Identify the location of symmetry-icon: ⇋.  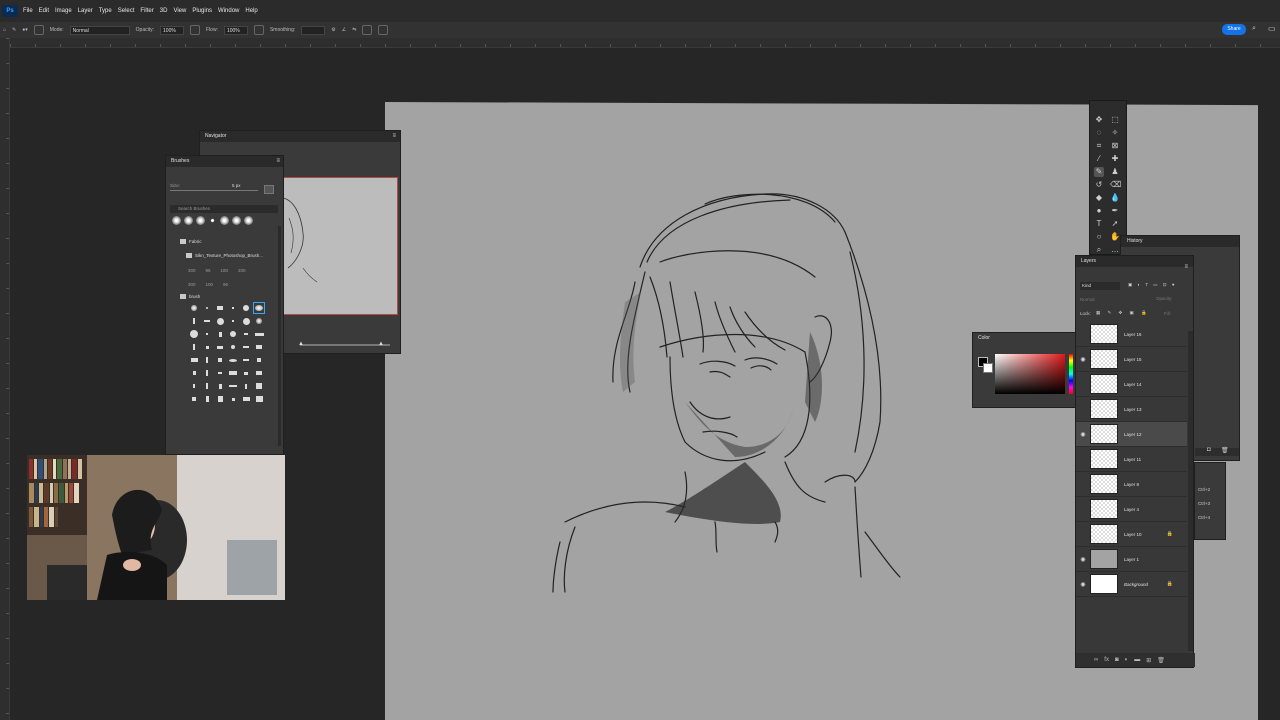
(354, 30).